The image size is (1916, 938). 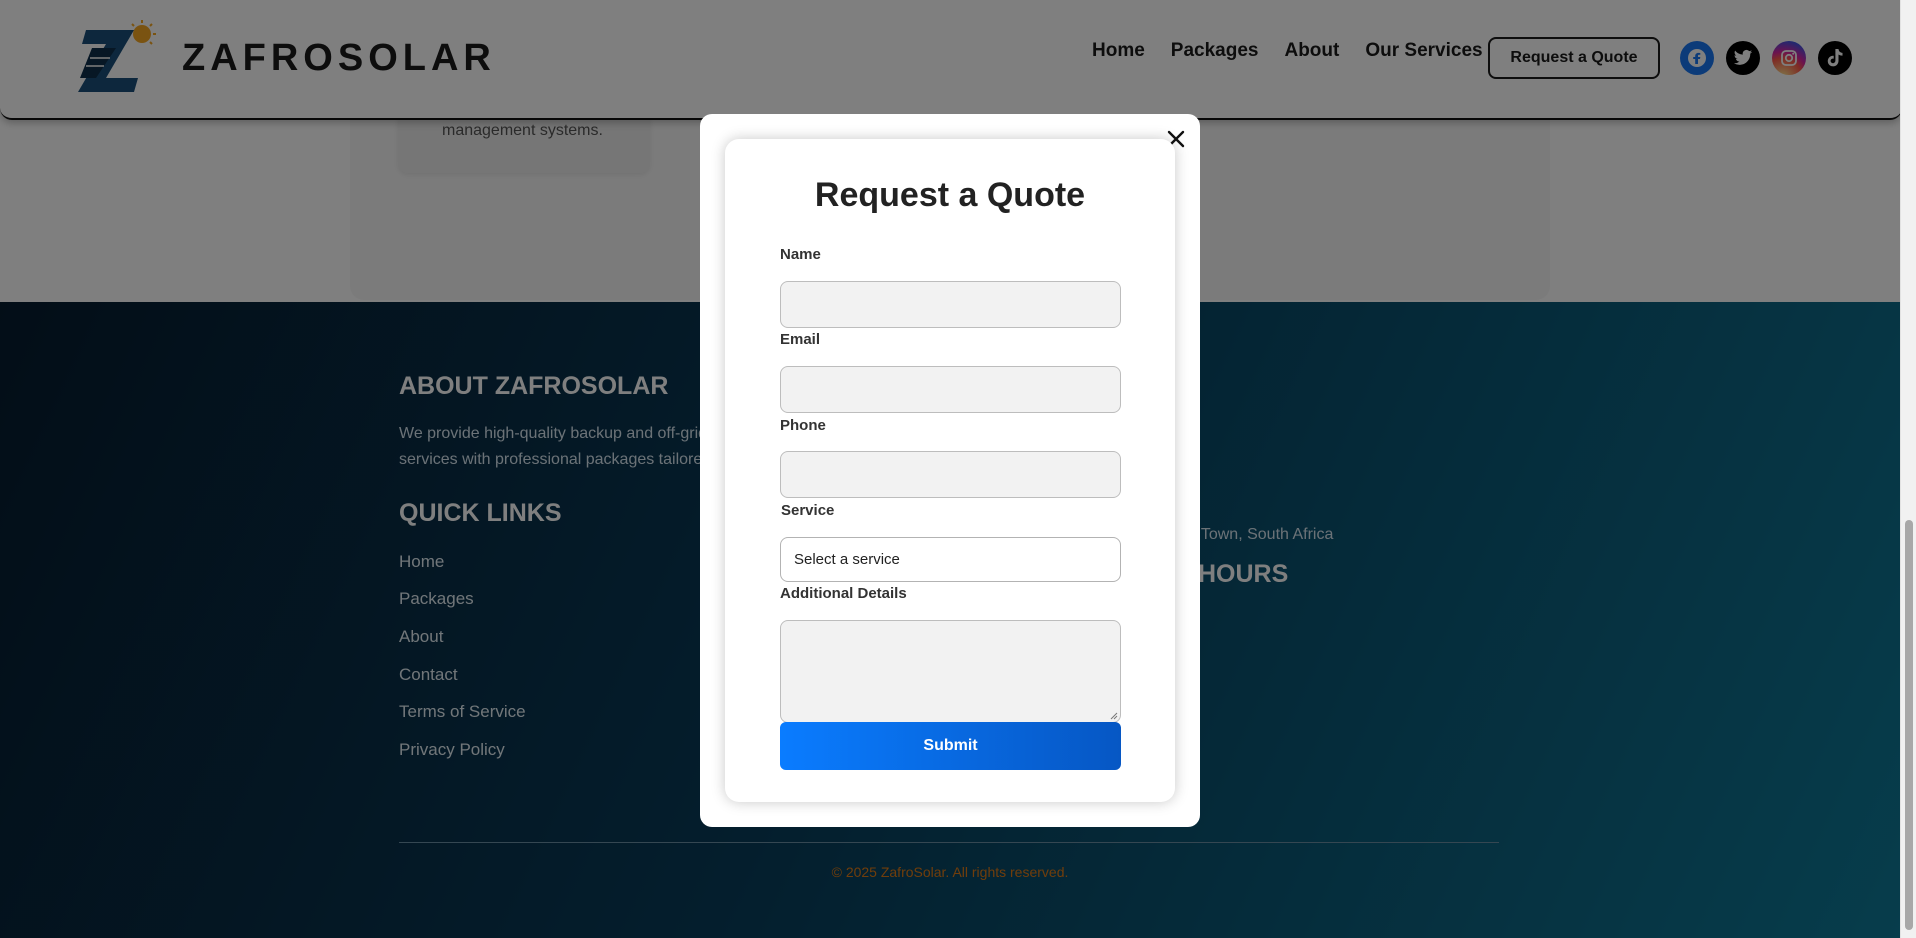 I want to click on service-select-value: Select a service, so click(x=847, y=559).